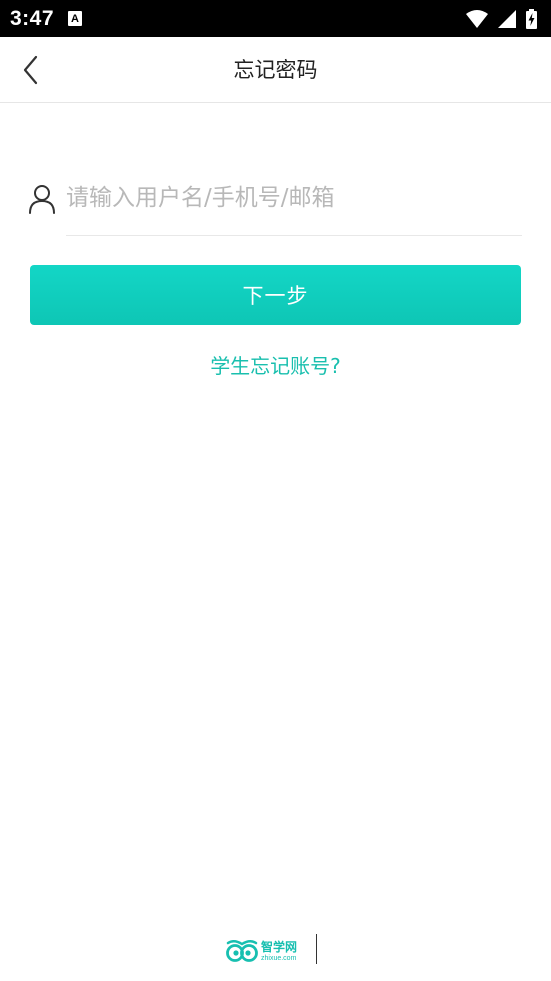  I want to click on status-left: 3:47 A, so click(46, 18).